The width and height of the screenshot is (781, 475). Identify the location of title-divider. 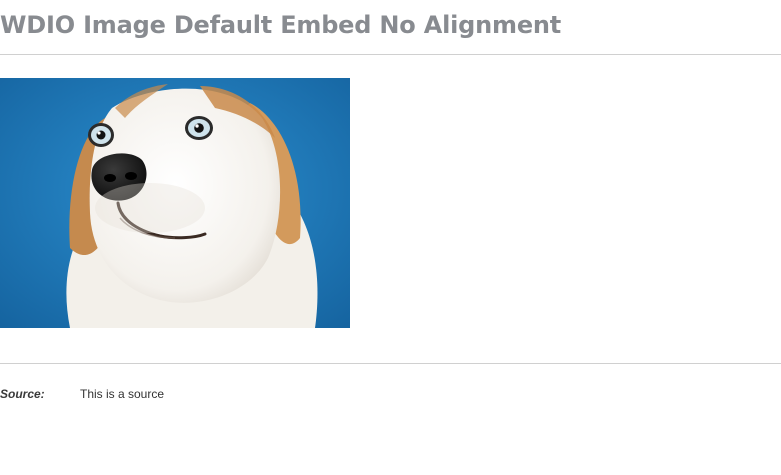
(390, 54).